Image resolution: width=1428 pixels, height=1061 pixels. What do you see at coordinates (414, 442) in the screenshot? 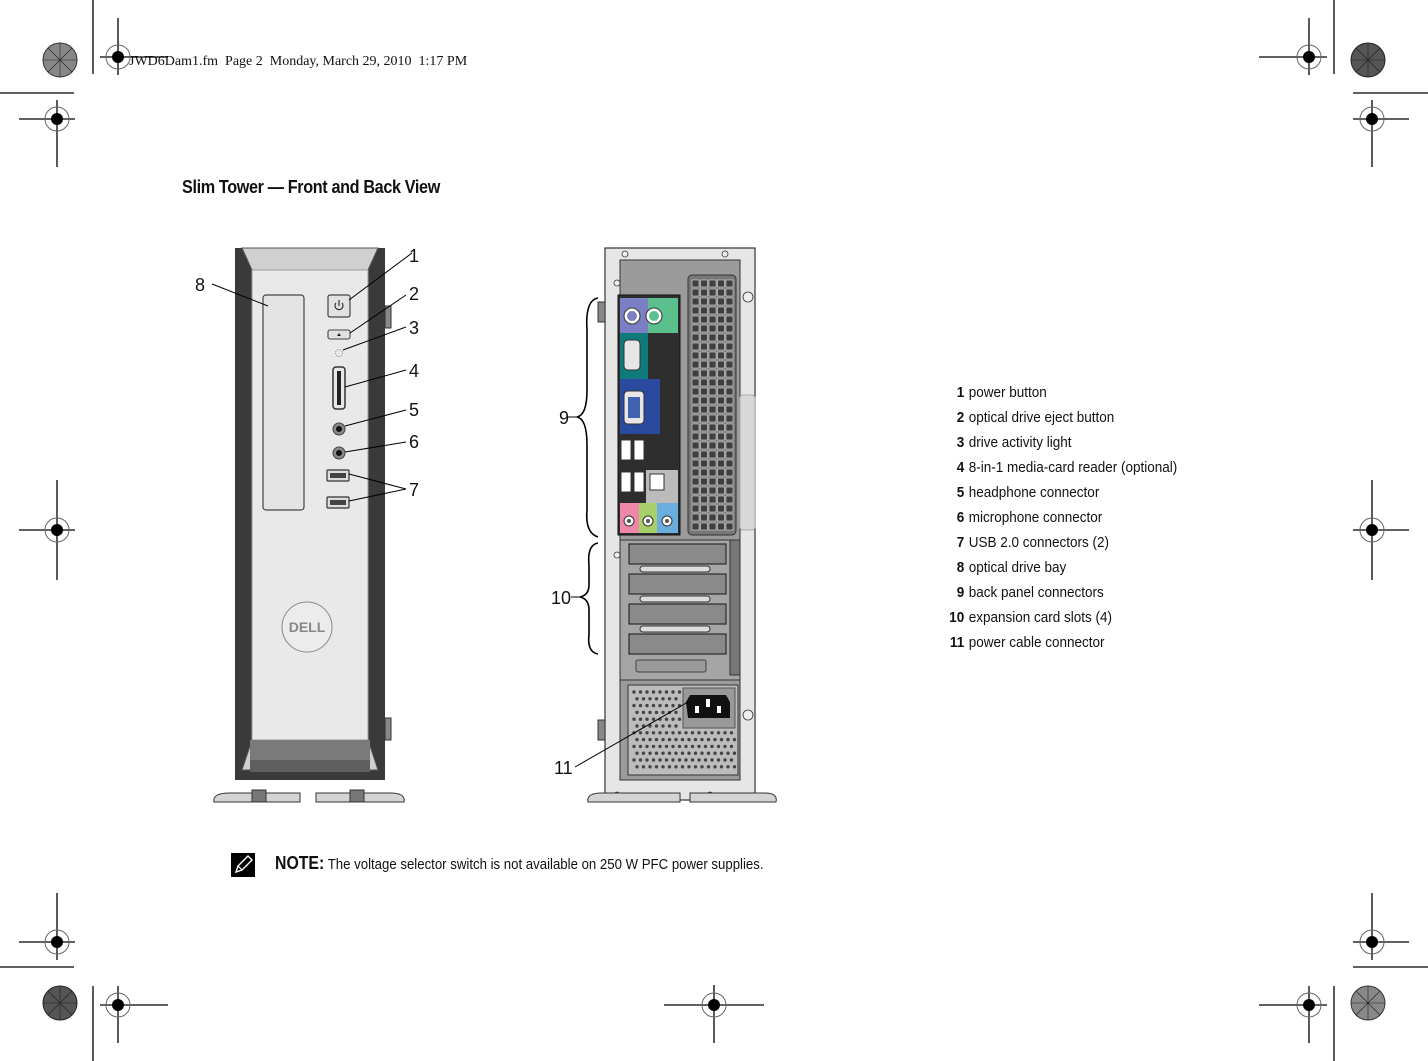
I see `callout-6: 6` at bounding box center [414, 442].